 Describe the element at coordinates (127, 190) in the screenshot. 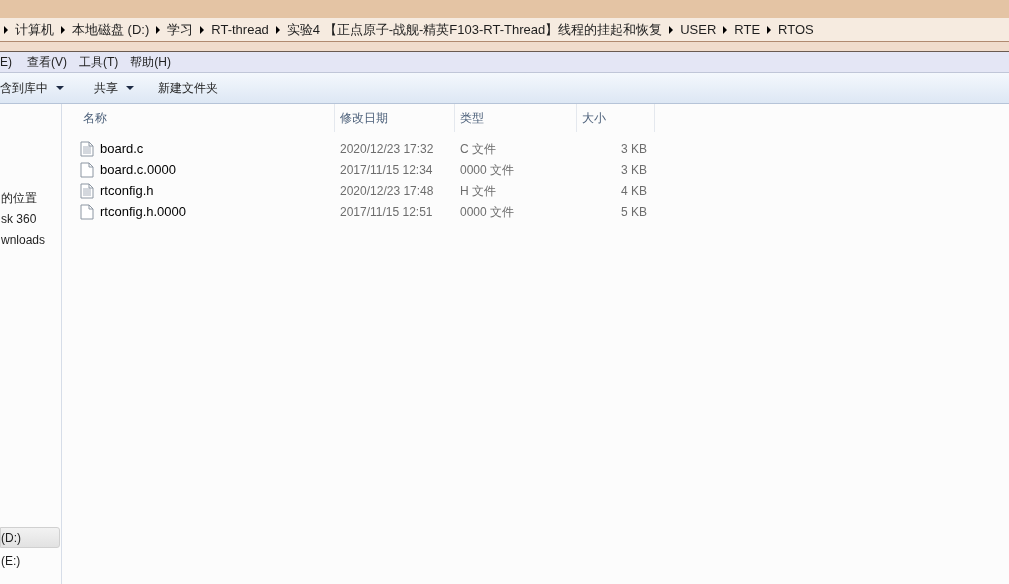

I see `file-name: rtconfig.h` at that location.